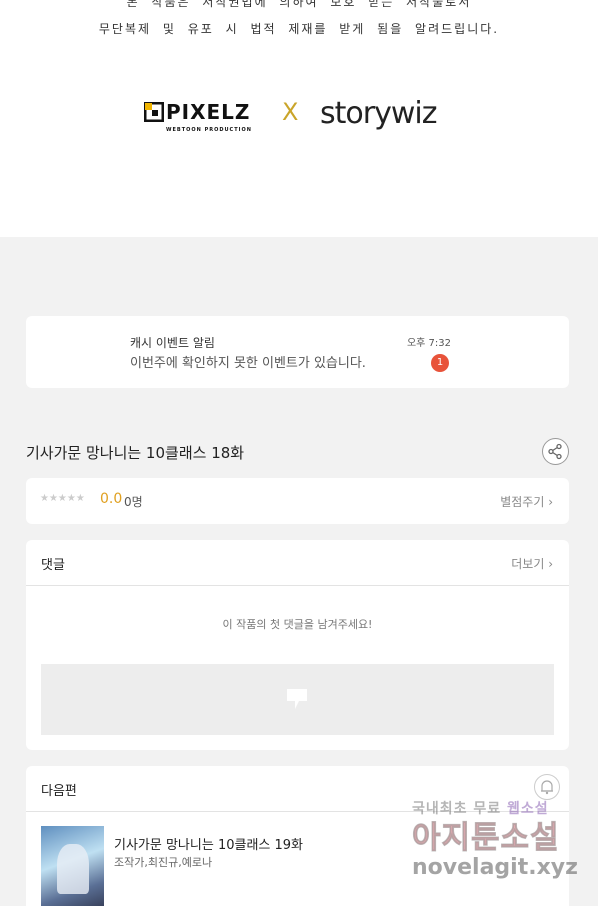 This screenshot has height=906, width=598. I want to click on comments-title: 댓글, so click(53, 565).